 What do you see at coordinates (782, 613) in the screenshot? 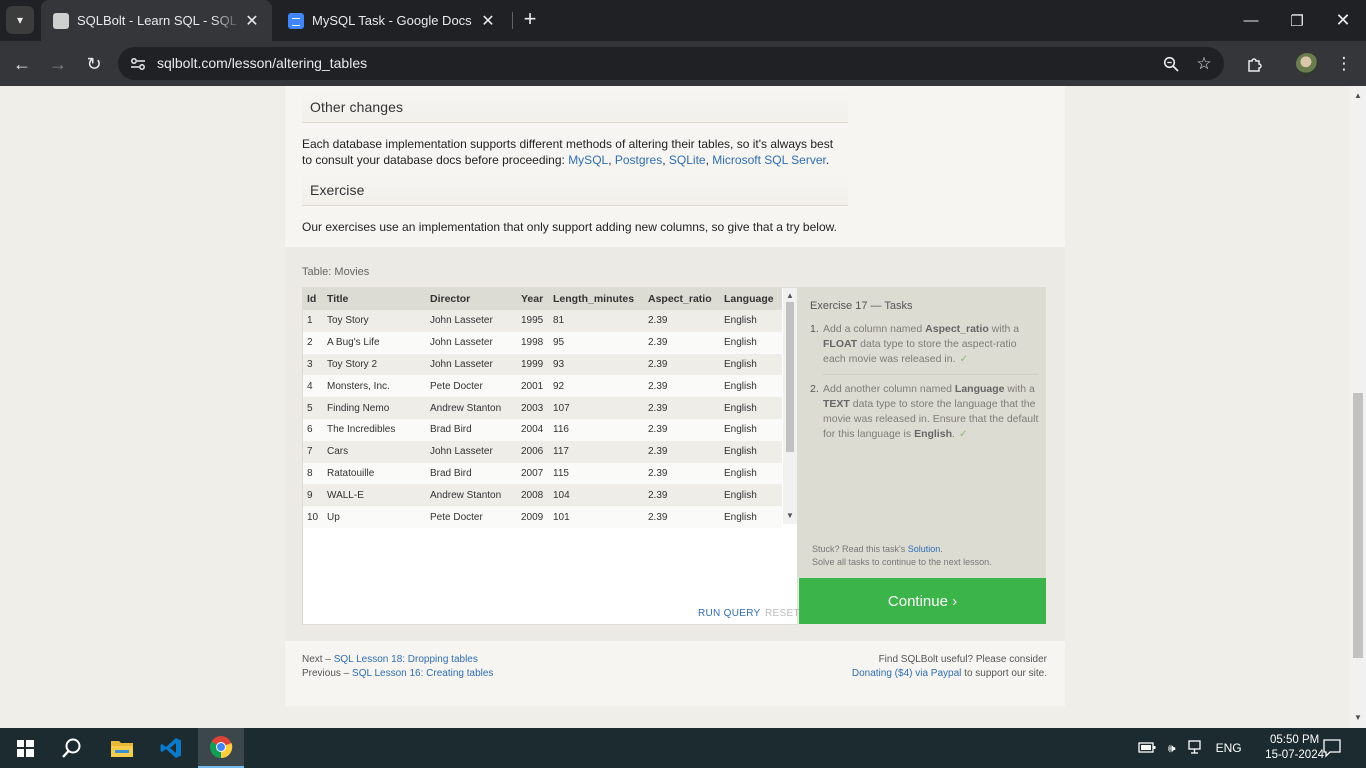
I see `reset-button: RESET` at bounding box center [782, 613].